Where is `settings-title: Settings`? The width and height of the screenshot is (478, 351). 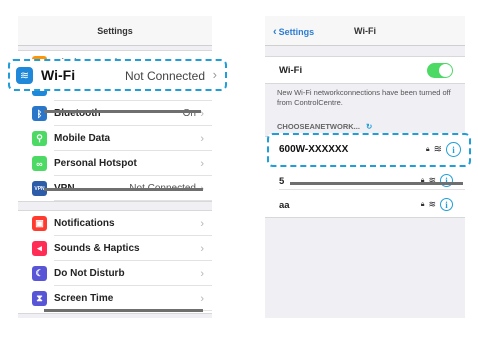 settings-title: Settings is located at coordinates (115, 31).